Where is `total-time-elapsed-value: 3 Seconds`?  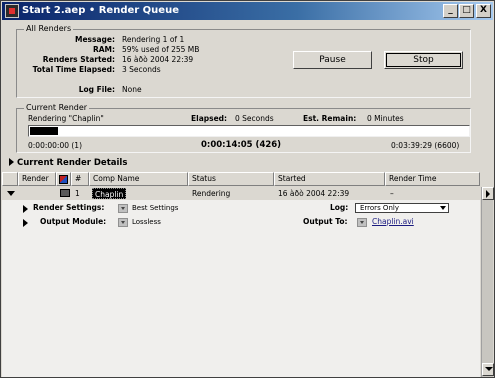
total-time-elapsed-value: 3 Seconds is located at coordinates (141, 69).